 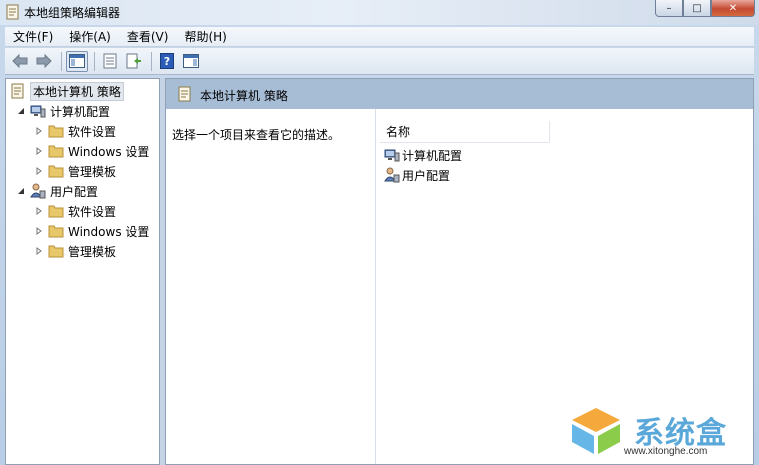 I want to click on tree-item-label: 用户配置, so click(x=74, y=191).